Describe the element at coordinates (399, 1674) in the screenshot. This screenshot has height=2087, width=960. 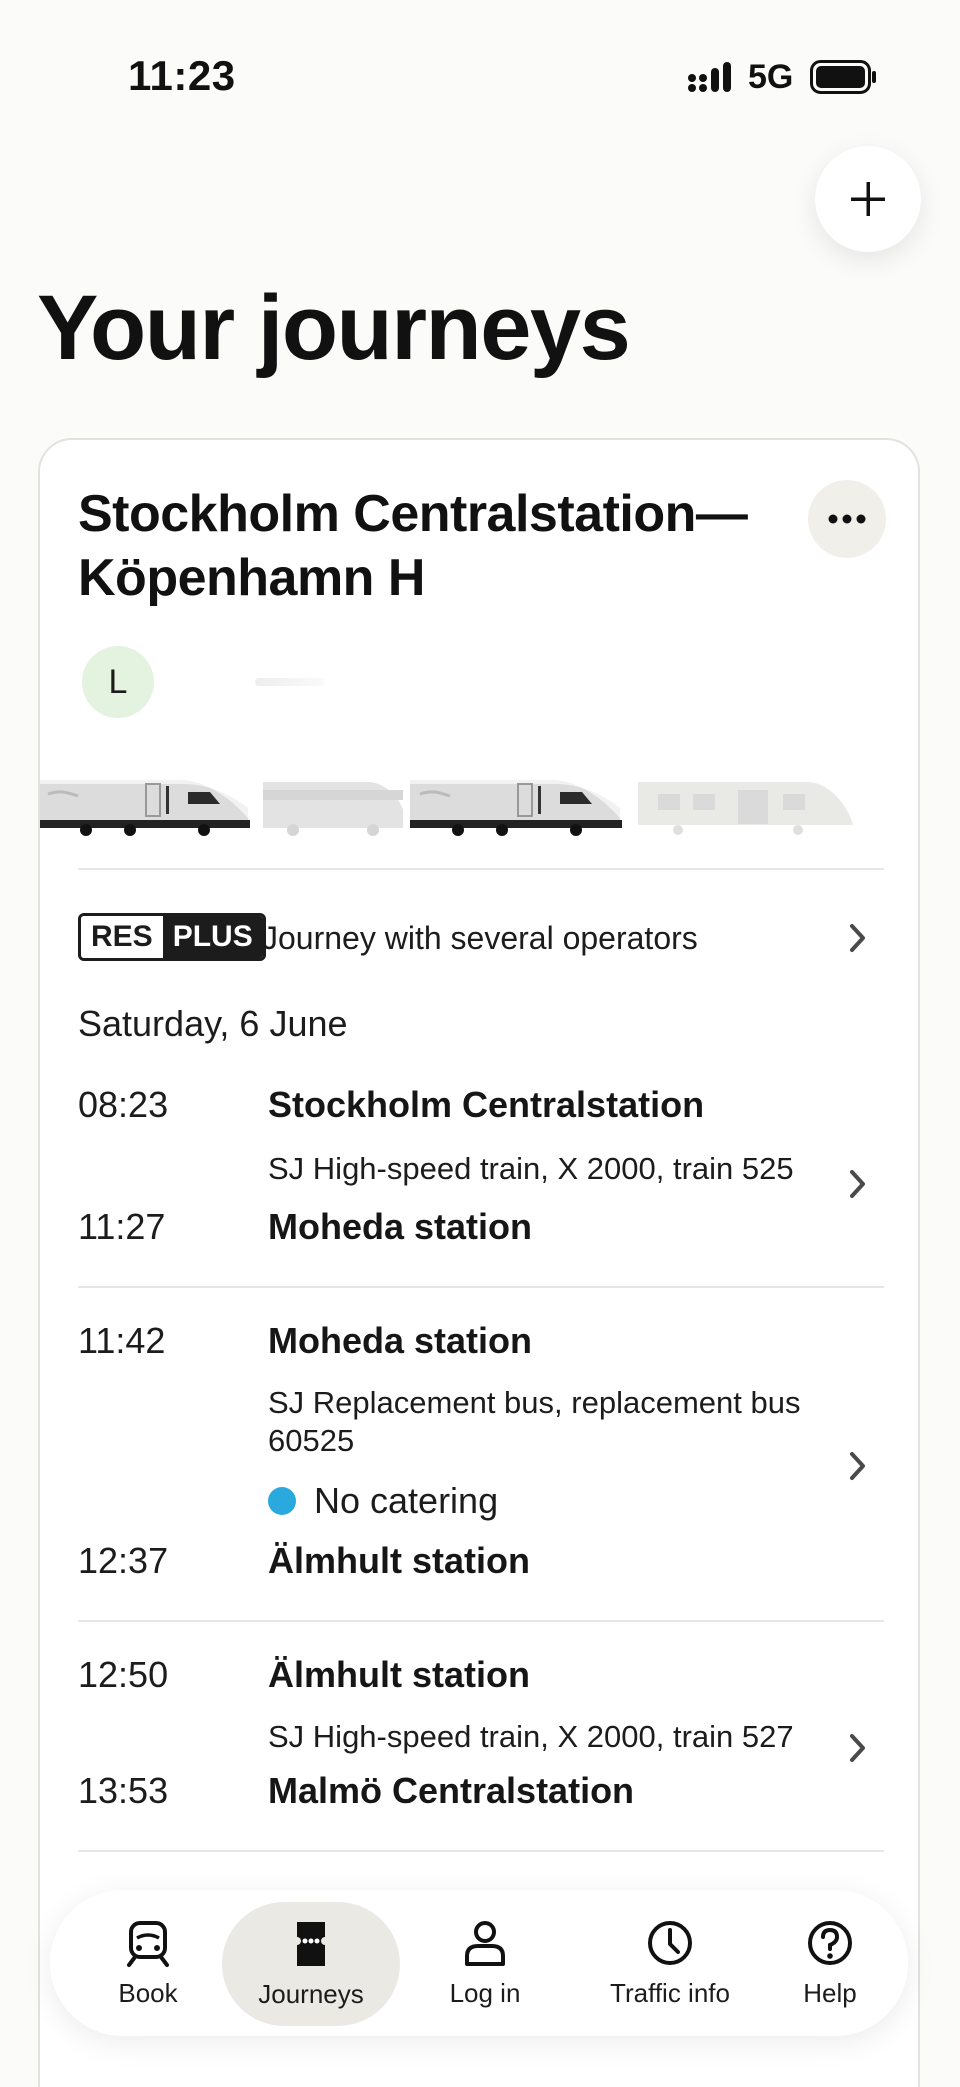
I see `departure-station: Älmhult station` at that location.